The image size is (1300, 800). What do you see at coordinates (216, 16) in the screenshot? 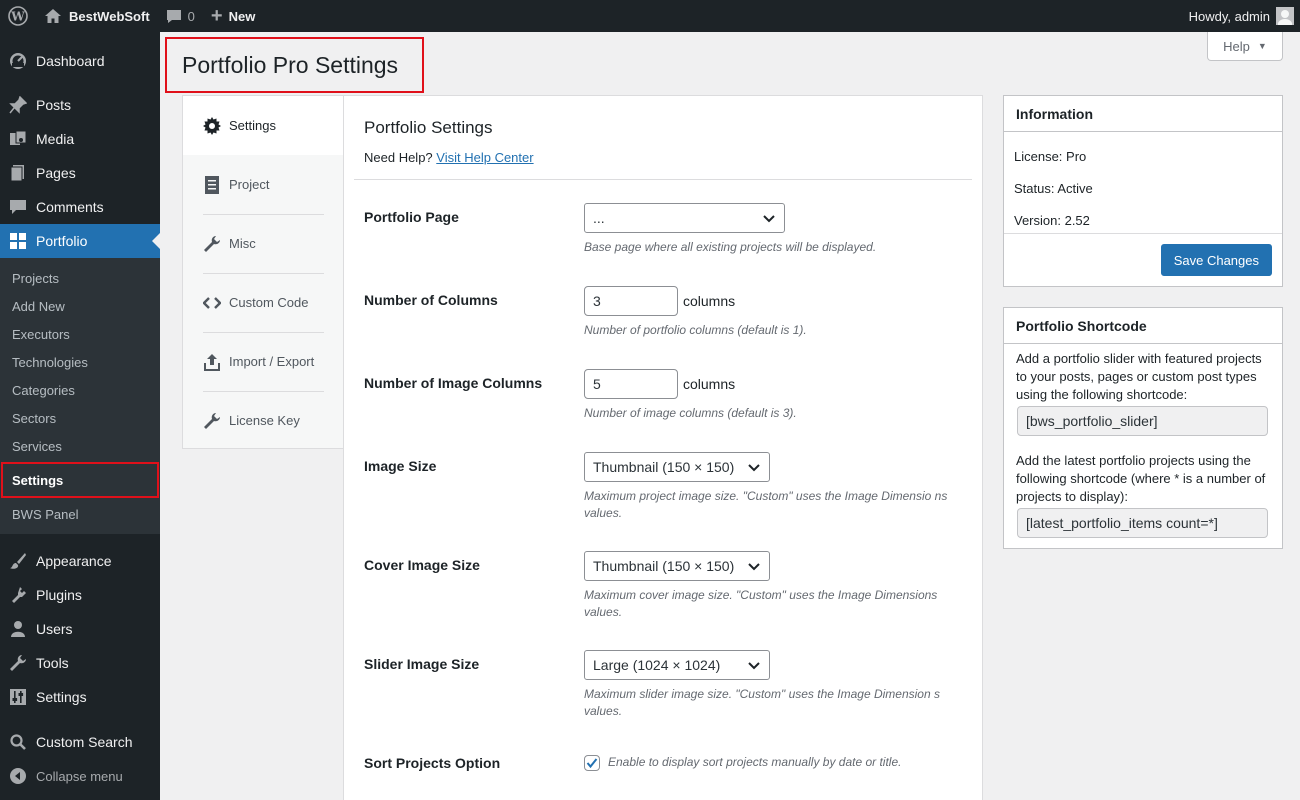
I see `plus-icon: +` at bounding box center [216, 16].